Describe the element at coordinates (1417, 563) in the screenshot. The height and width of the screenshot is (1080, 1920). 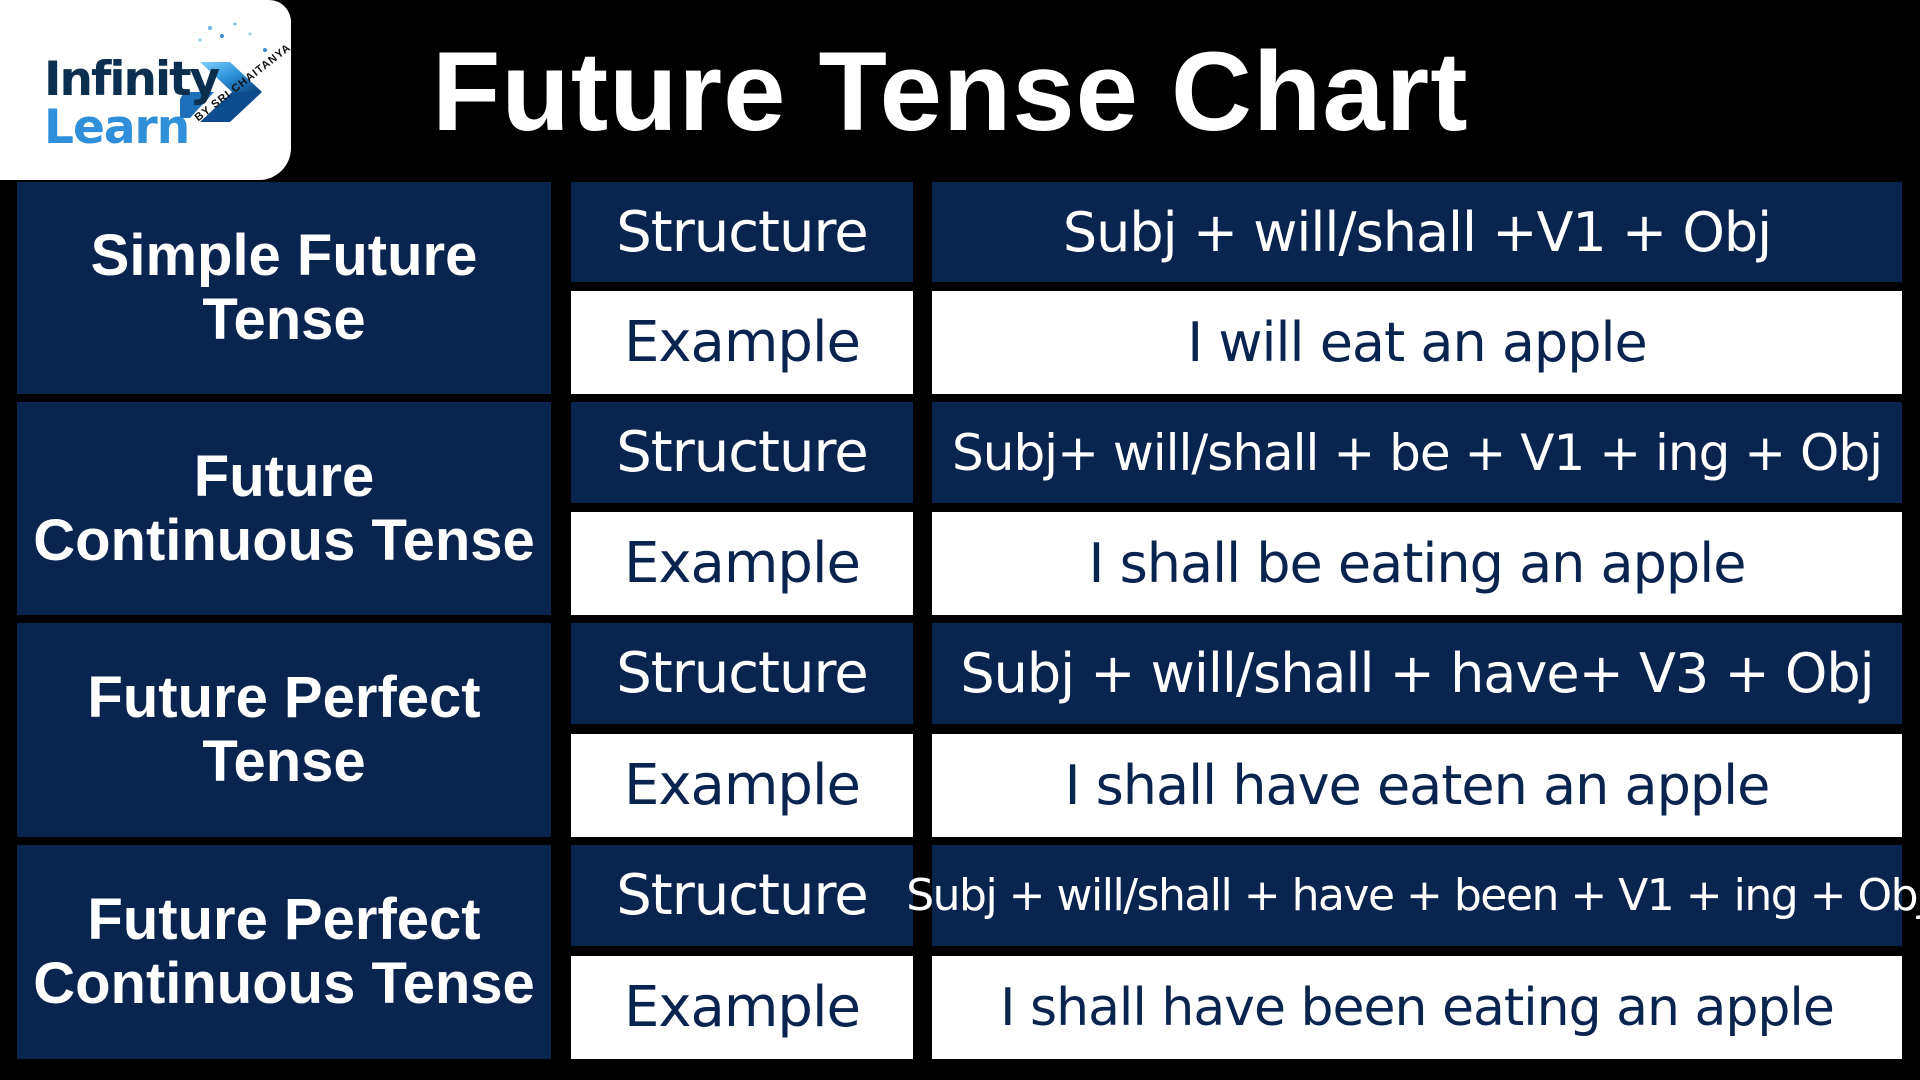
I see `example-sentence: I shall be eating an apple` at that location.